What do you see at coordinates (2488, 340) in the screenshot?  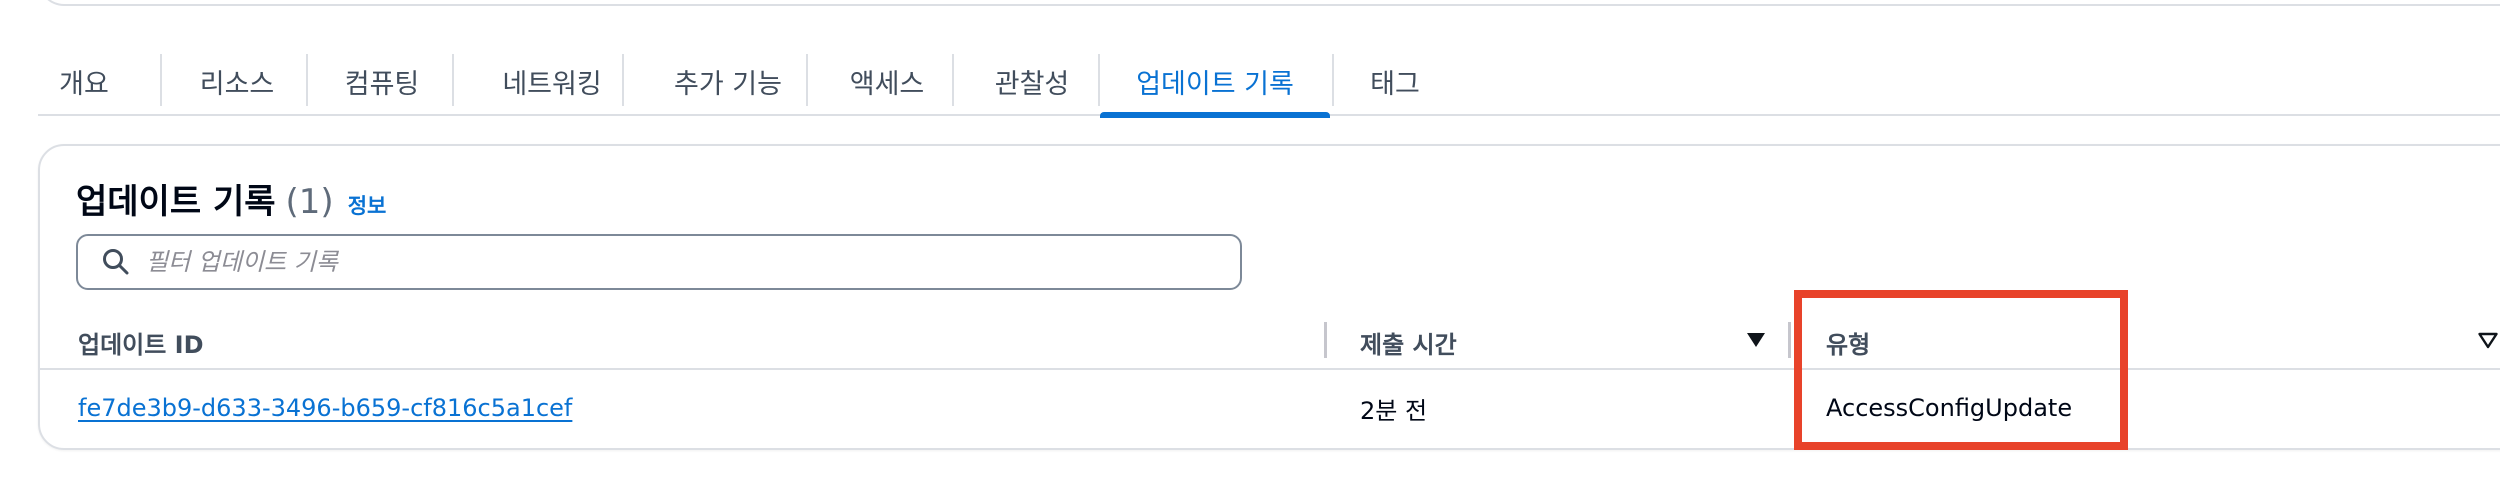 I see `caret-down-outline-icon` at bounding box center [2488, 340].